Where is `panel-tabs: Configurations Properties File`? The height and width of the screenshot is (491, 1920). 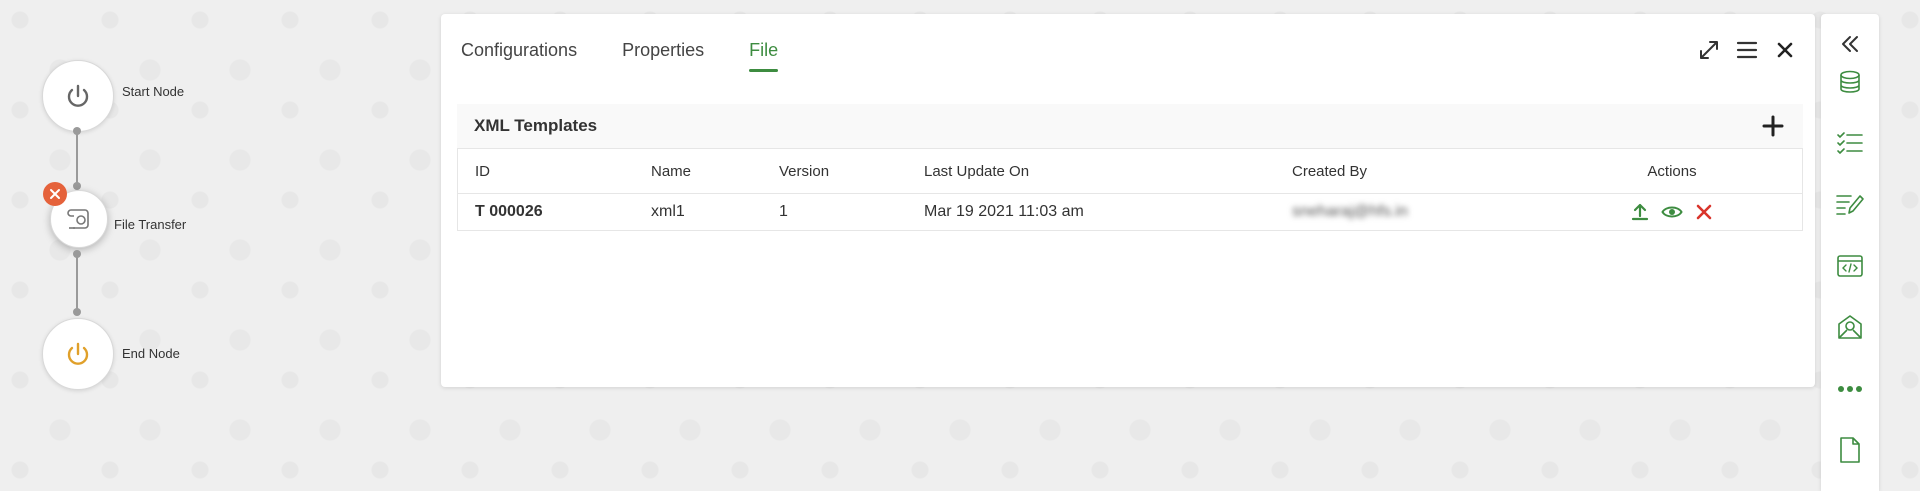 panel-tabs: Configurations Properties File is located at coordinates (620, 56).